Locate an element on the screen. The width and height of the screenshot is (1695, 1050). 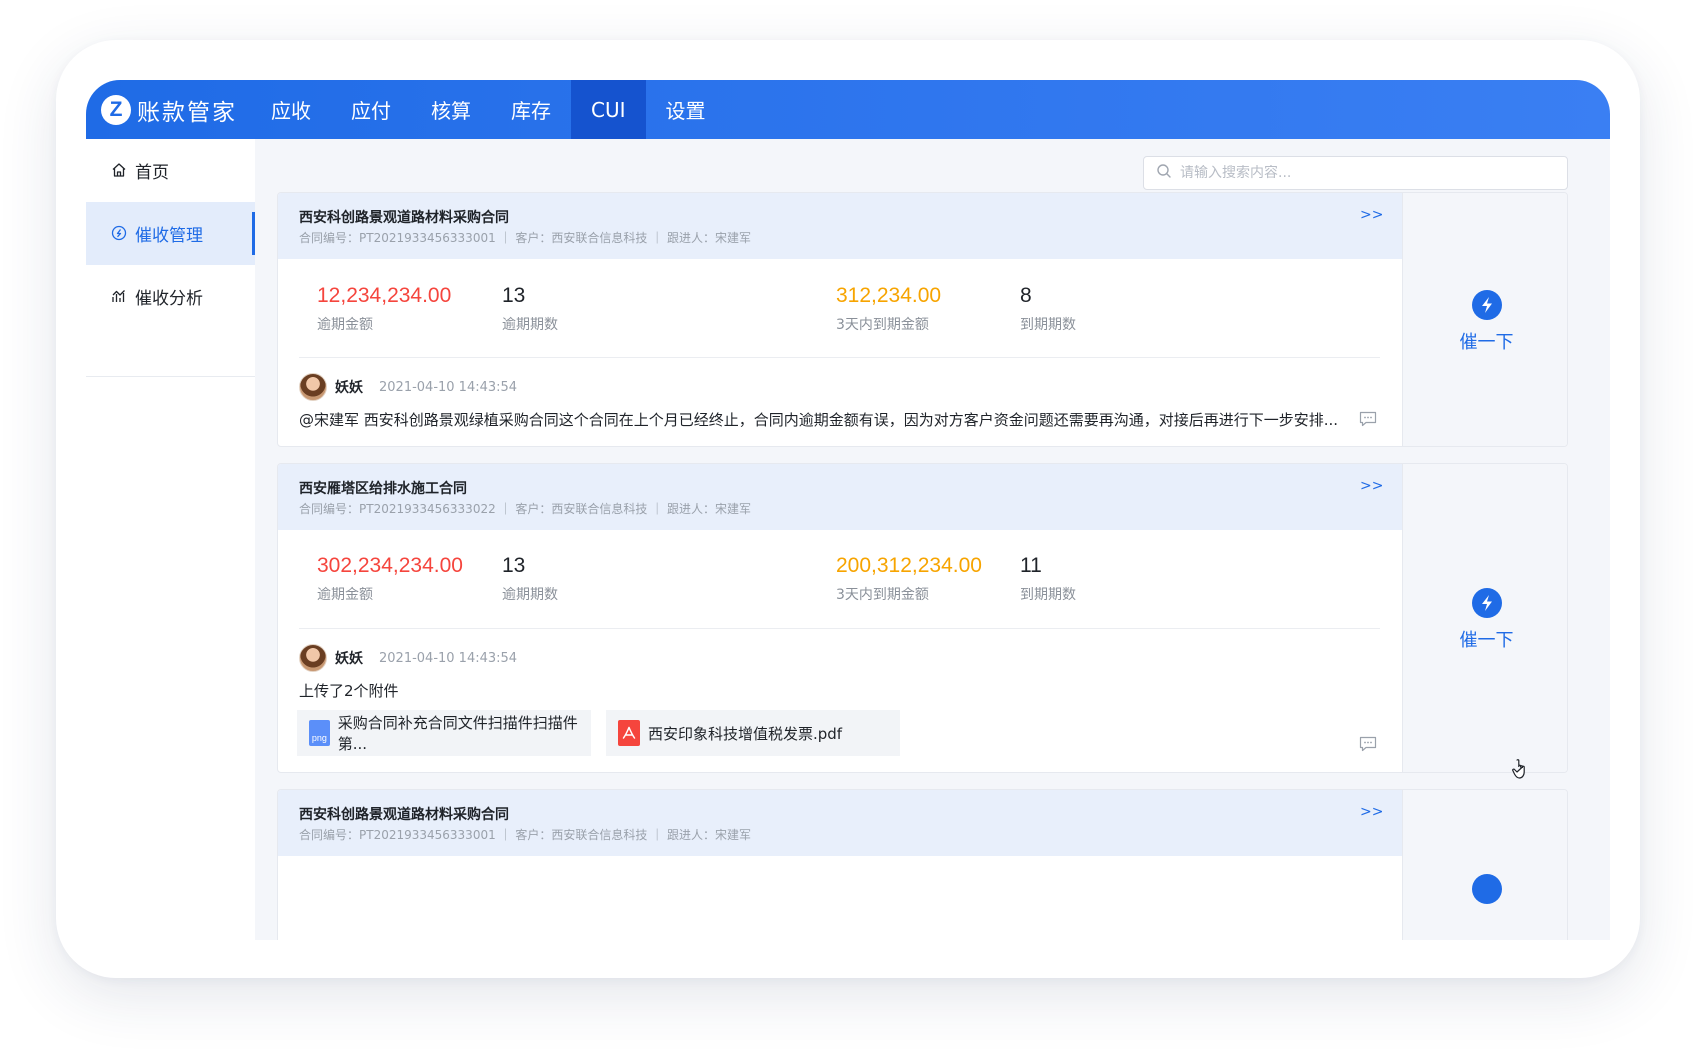
nav-item-cui: CUI is located at coordinates (608, 109).